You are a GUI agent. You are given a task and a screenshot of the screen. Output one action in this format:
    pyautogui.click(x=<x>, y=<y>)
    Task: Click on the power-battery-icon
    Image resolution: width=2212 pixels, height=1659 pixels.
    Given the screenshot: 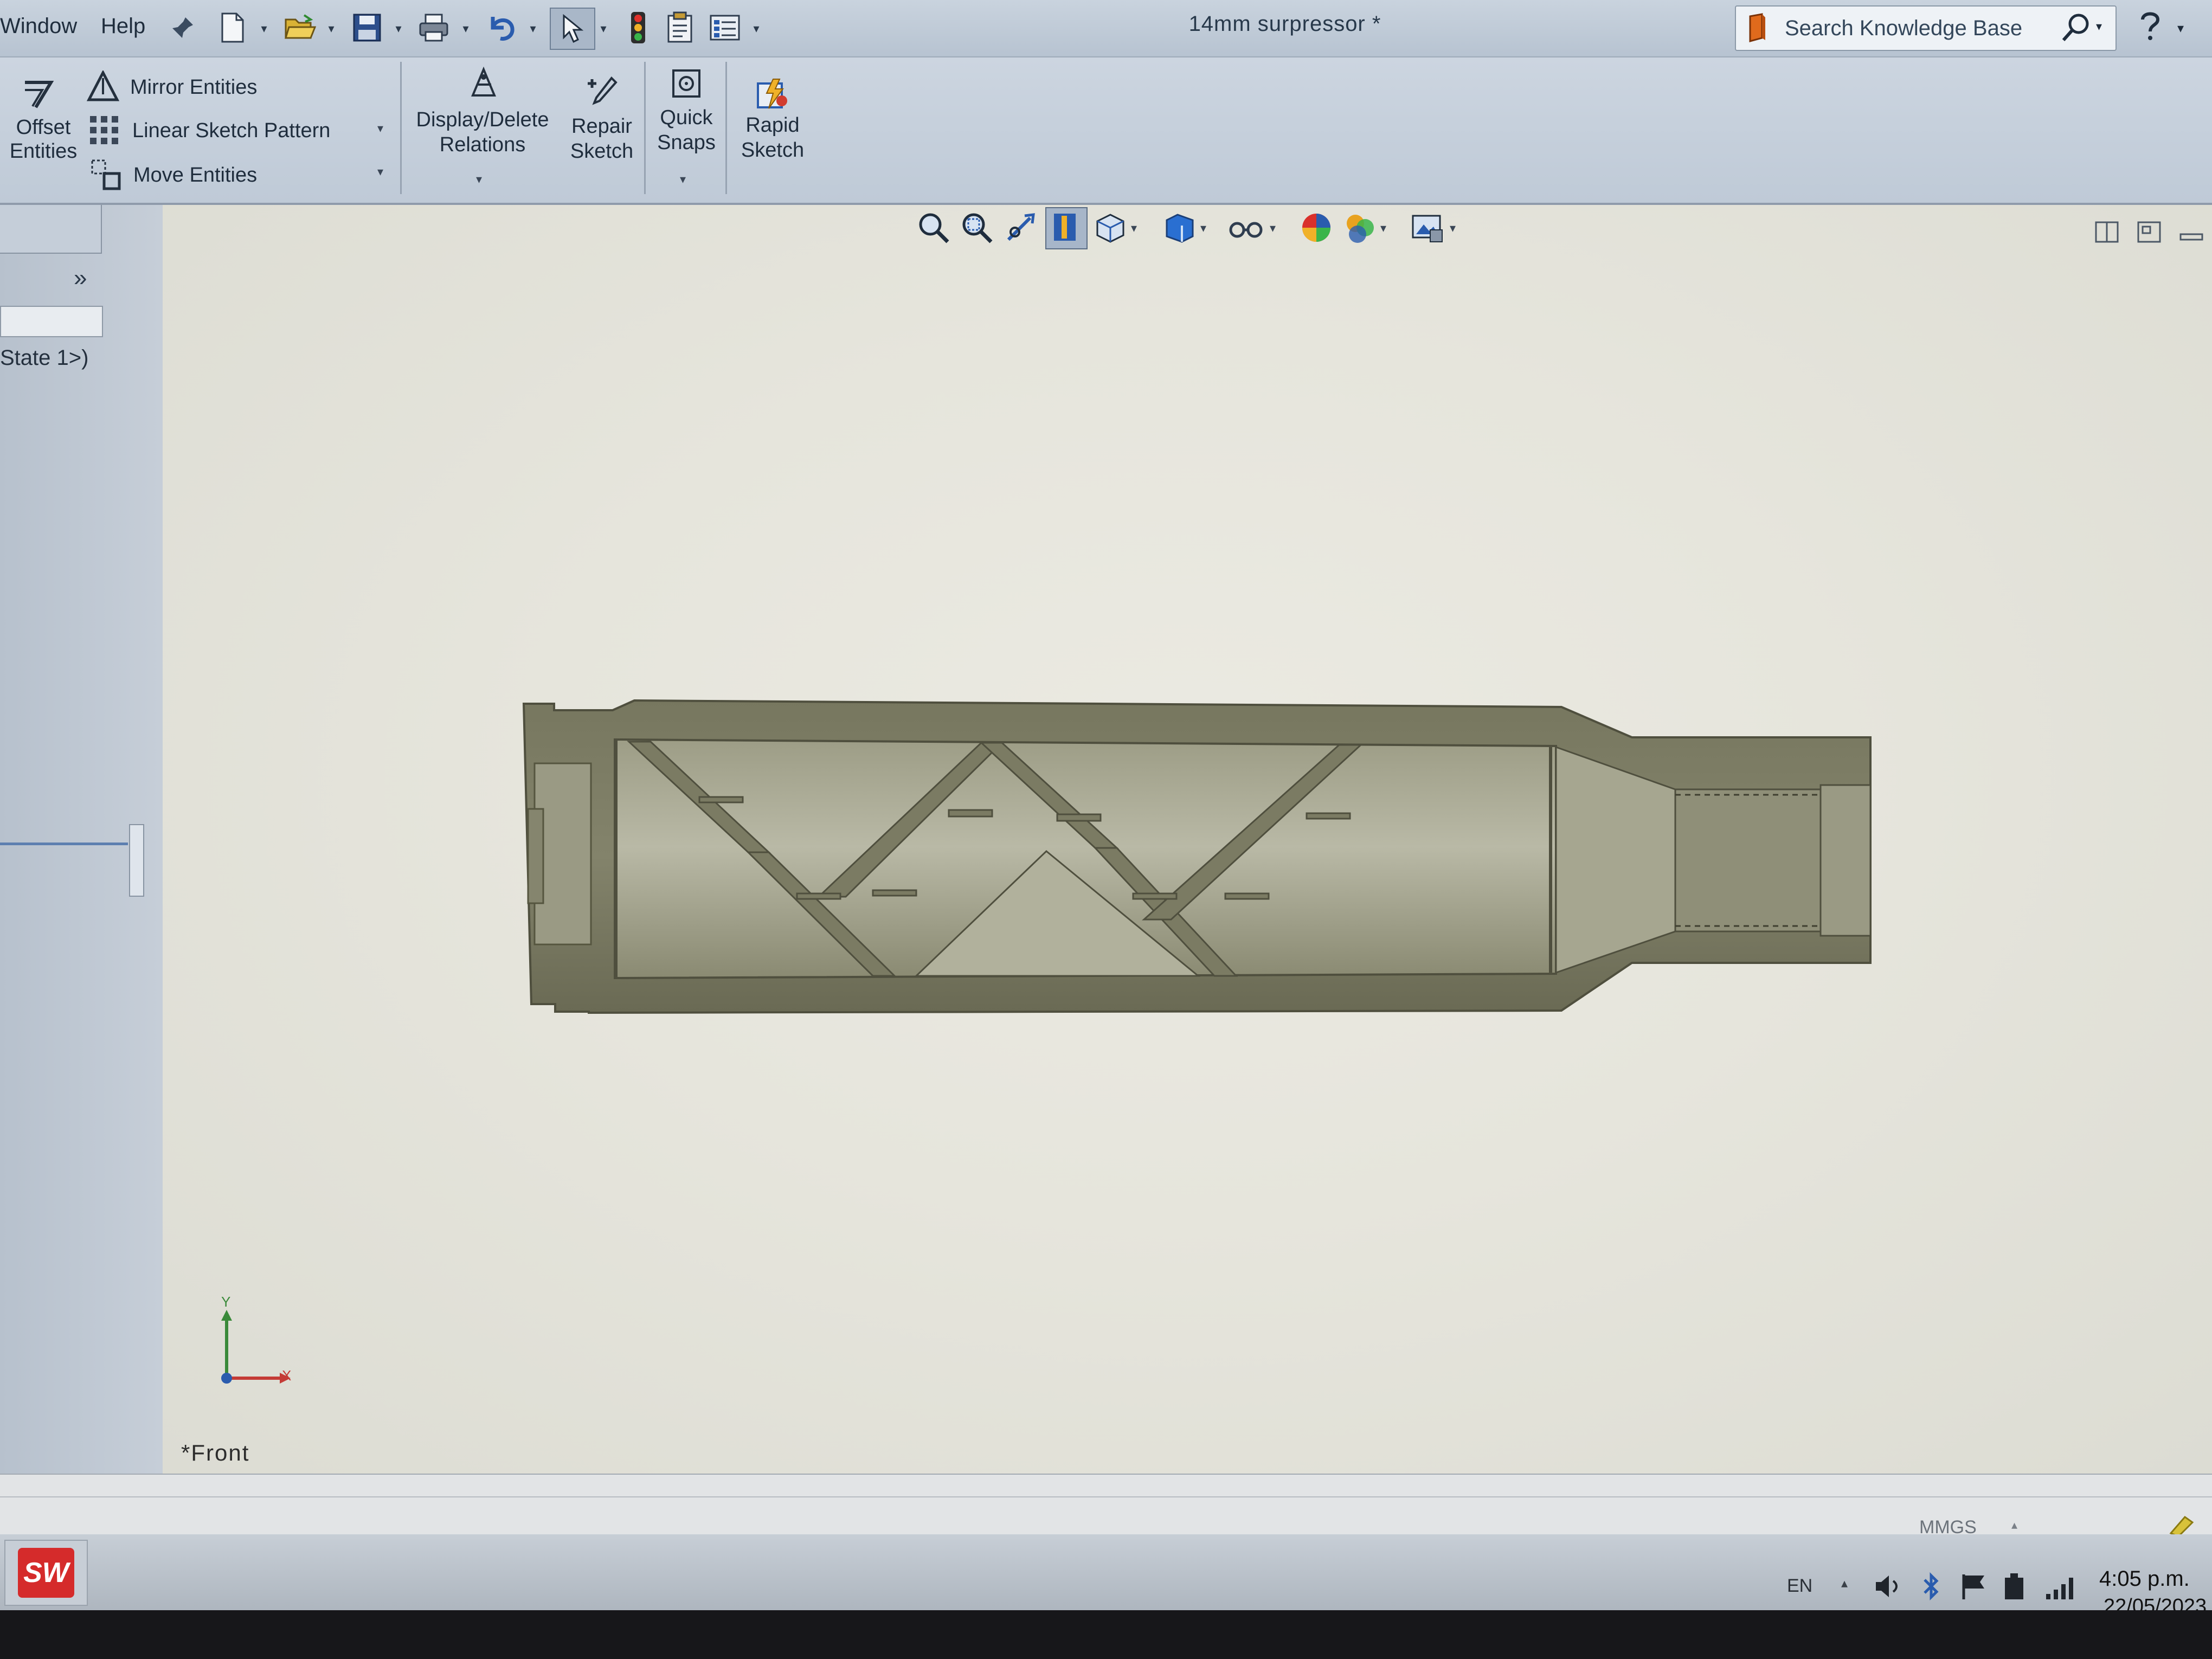 What is the action you would take?
    pyautogui.click(x=2014, y=1587)
    